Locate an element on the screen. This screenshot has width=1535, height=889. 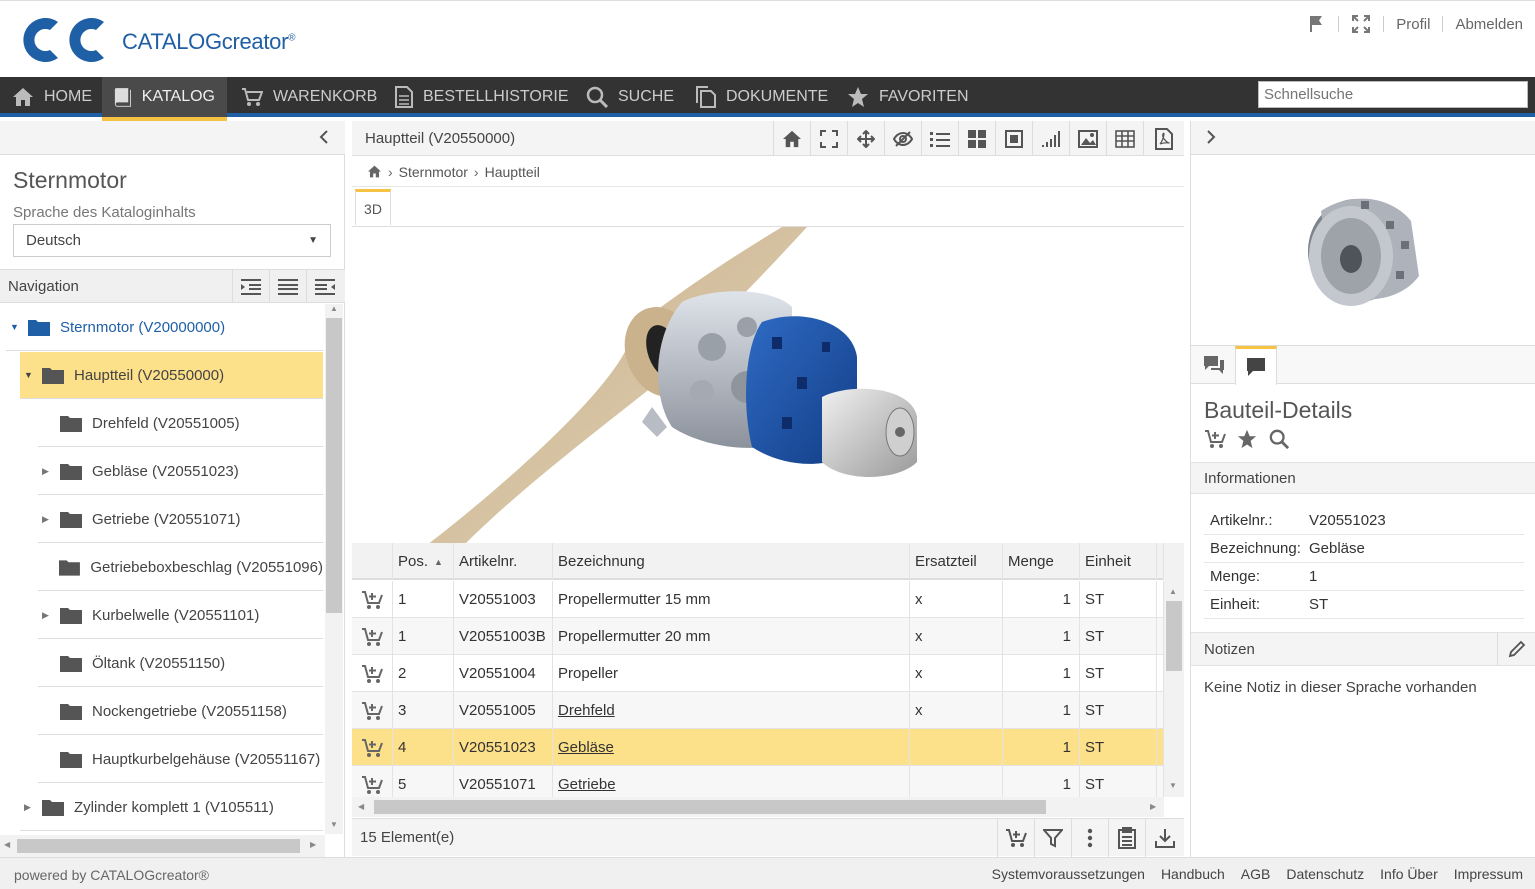
edit-pencil-icon is located at coordinates (1516, 649).